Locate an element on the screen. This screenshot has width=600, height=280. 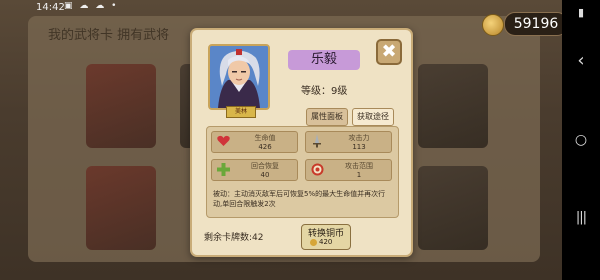
stat-label: 攻击范围 is located at coordinates (359, 166).